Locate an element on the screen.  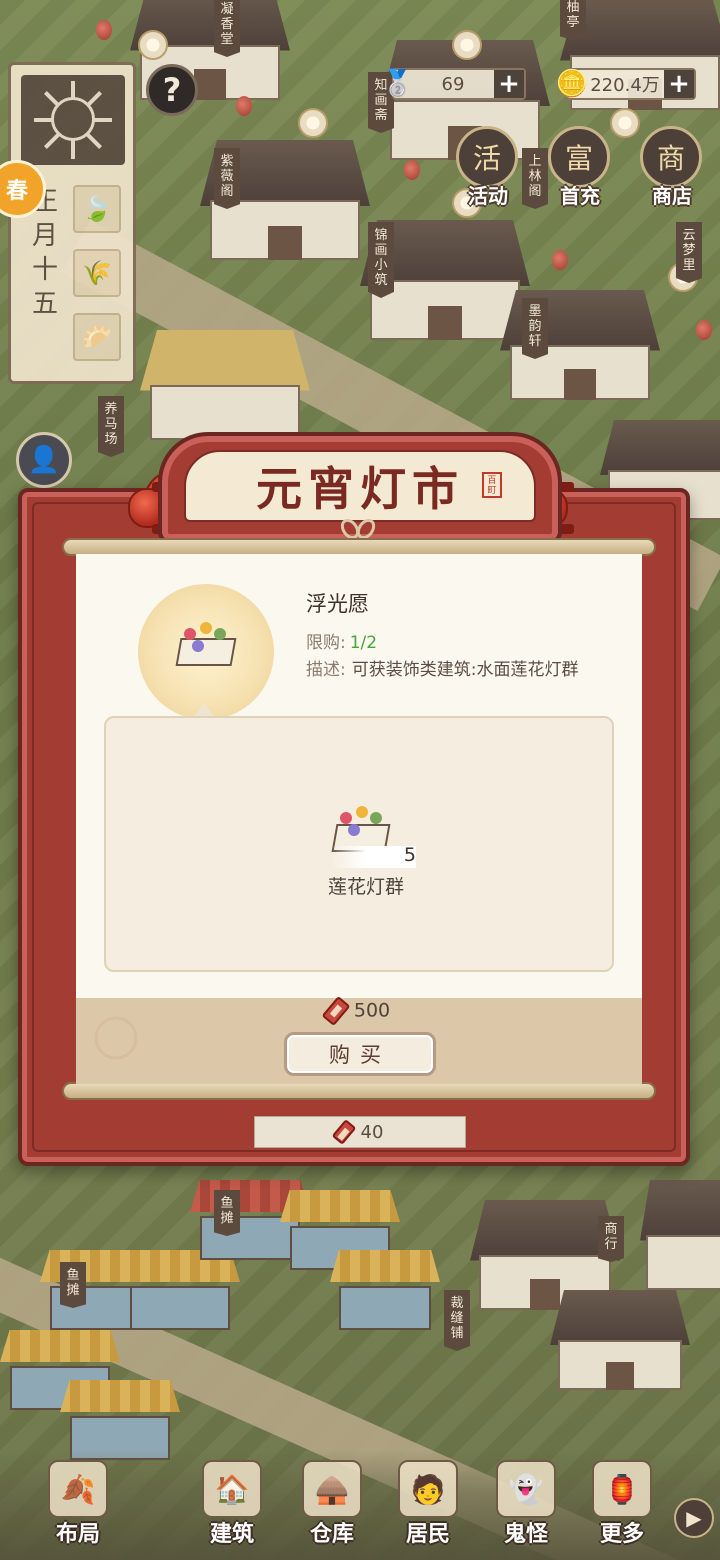
item-name: 浮光愿 is located at coordinates (337, 604).